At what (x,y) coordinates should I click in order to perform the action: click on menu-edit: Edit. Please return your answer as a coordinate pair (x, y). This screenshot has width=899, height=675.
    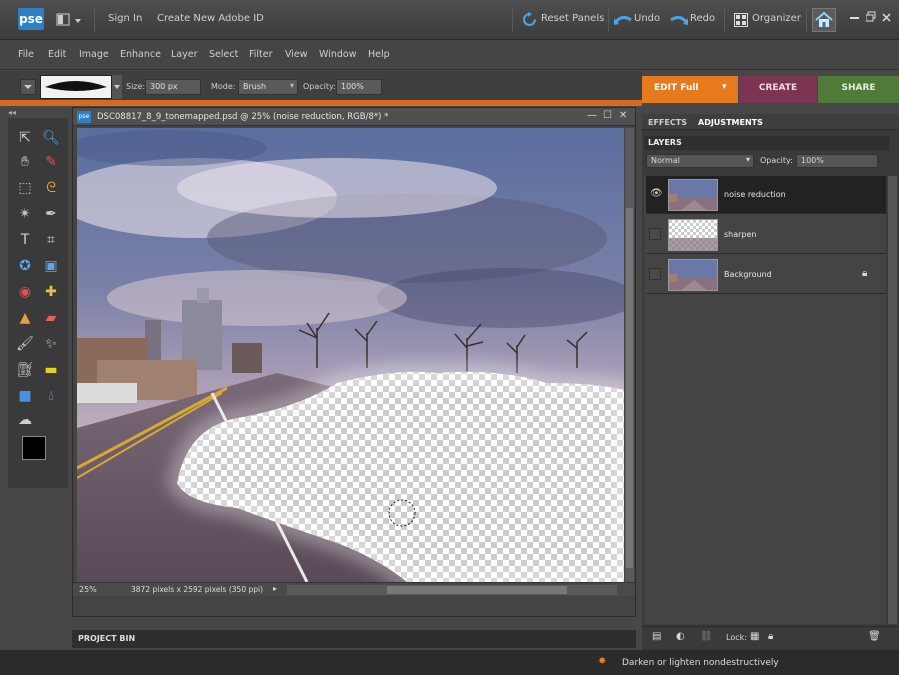
    Looking at the image, I should click on (57, 54).